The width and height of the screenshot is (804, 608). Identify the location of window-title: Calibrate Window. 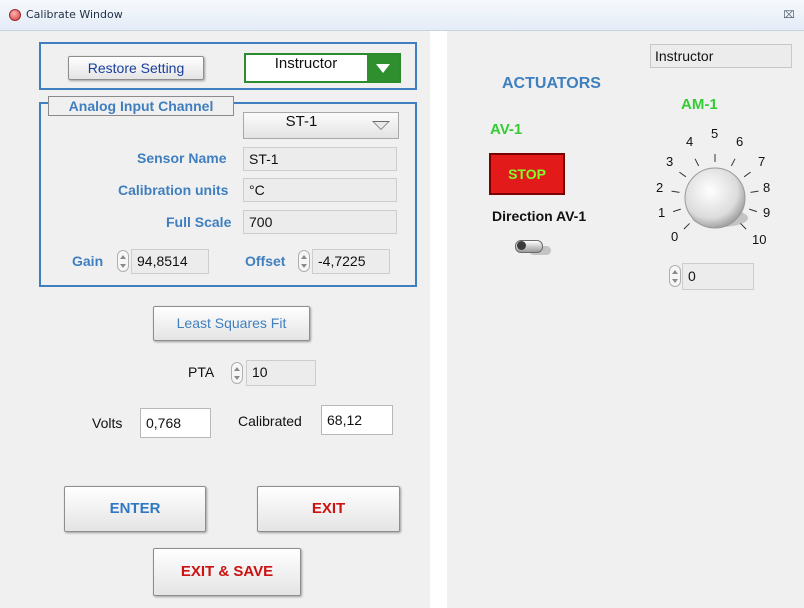
(74, 14).